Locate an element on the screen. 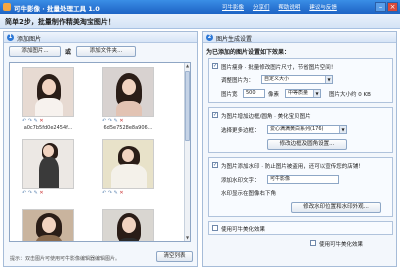 This screenshot has width=400, height=276. scrollbar-thumb is located at coordinates (187, 106).